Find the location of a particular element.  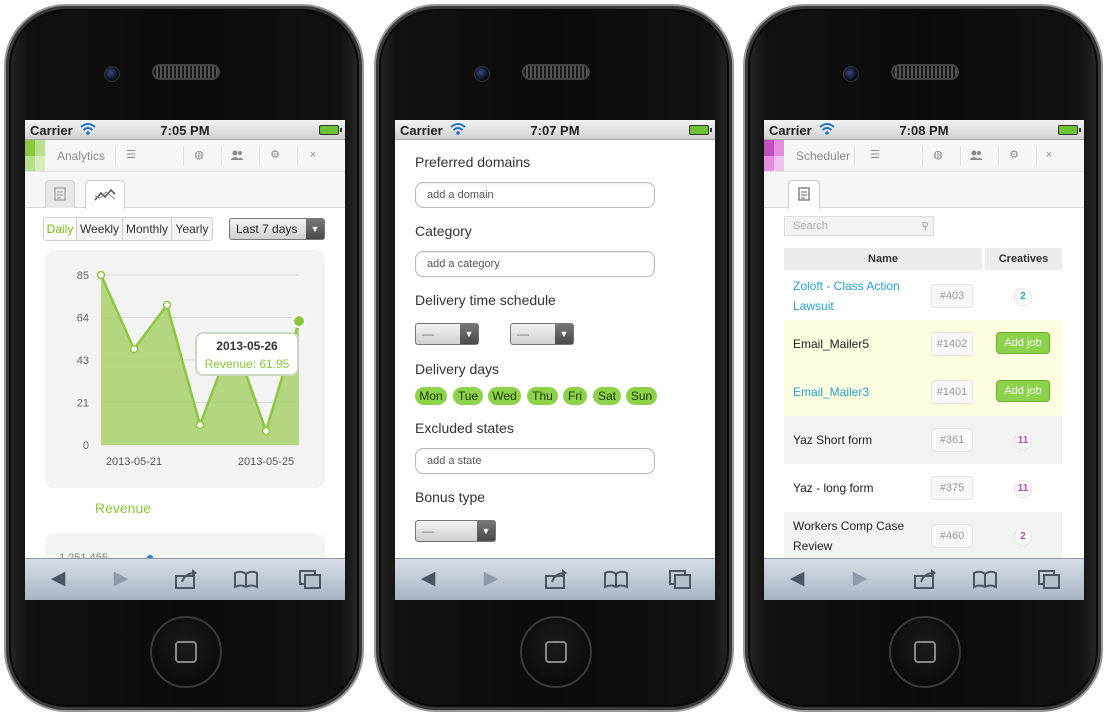

table-row: Email_Mailer5 #1402 Add job is located at coordinates (923, 344).